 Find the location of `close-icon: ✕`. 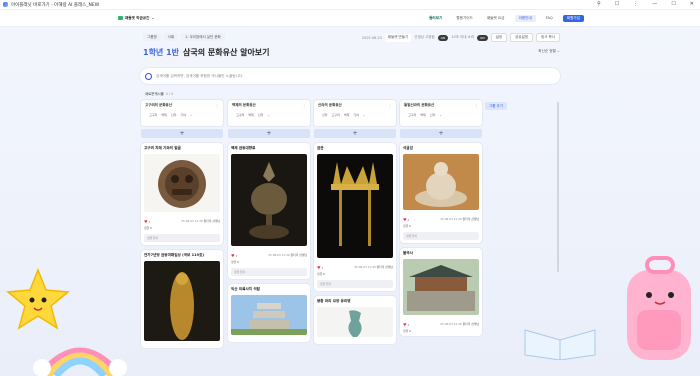

close-icon: ✕ is located at coordinates (692, 4).